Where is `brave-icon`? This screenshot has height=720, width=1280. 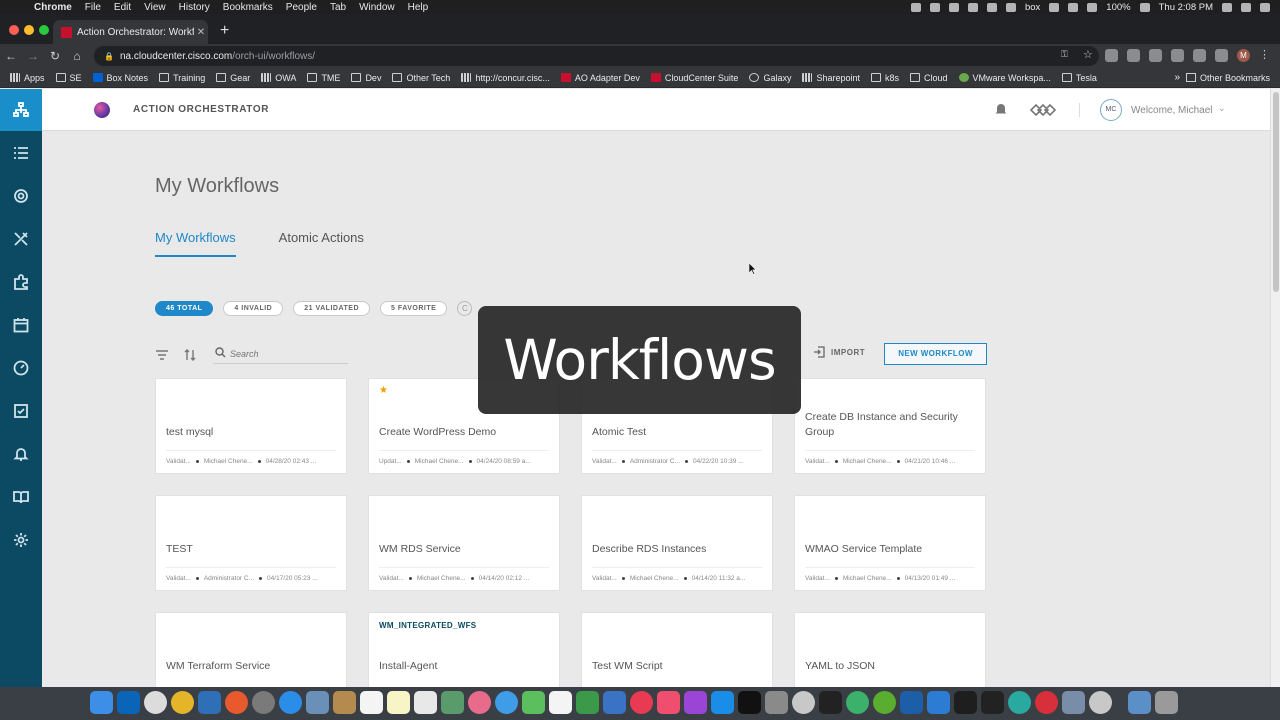 brave-icon is located at coordinates (236, 702).